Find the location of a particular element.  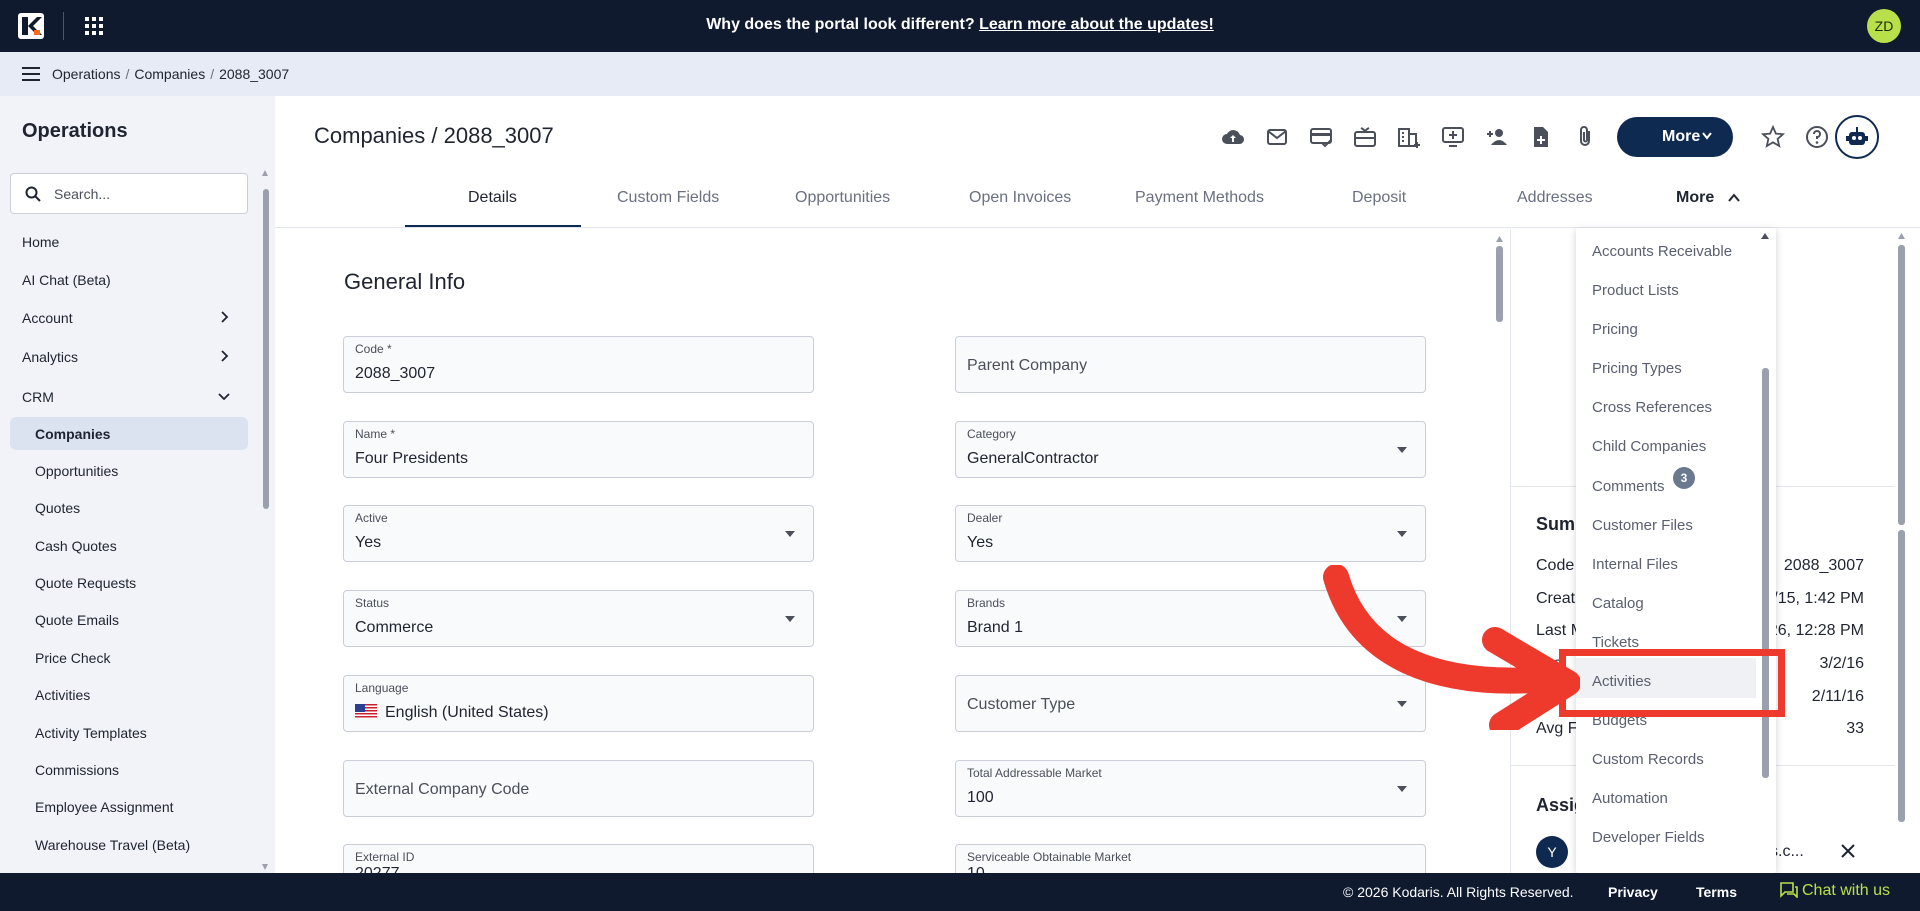

cloud-upload-icon is located at coordinates (1233, 137).